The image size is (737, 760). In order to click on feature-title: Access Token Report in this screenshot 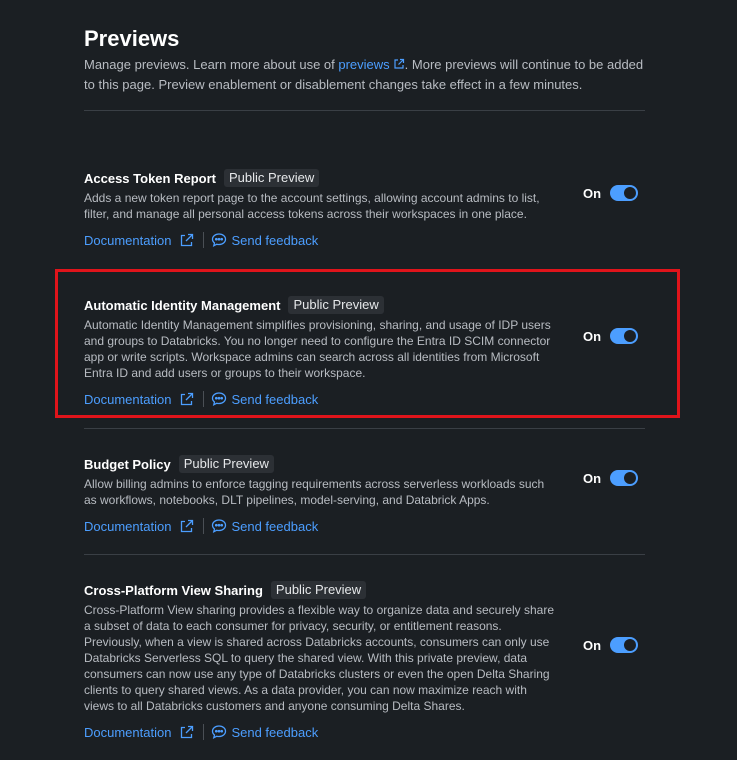, I will do `click(150, 178)`.